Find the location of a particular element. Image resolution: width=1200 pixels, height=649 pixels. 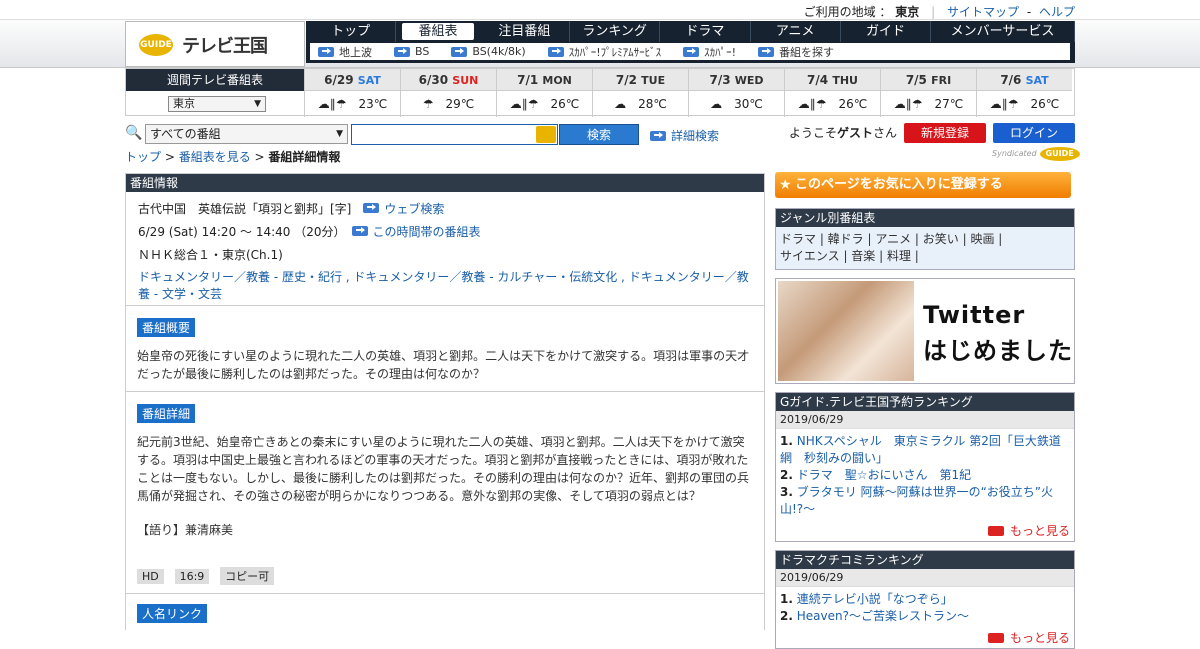

program-info-header: 番組情報 is located at coordinates (445, 183).